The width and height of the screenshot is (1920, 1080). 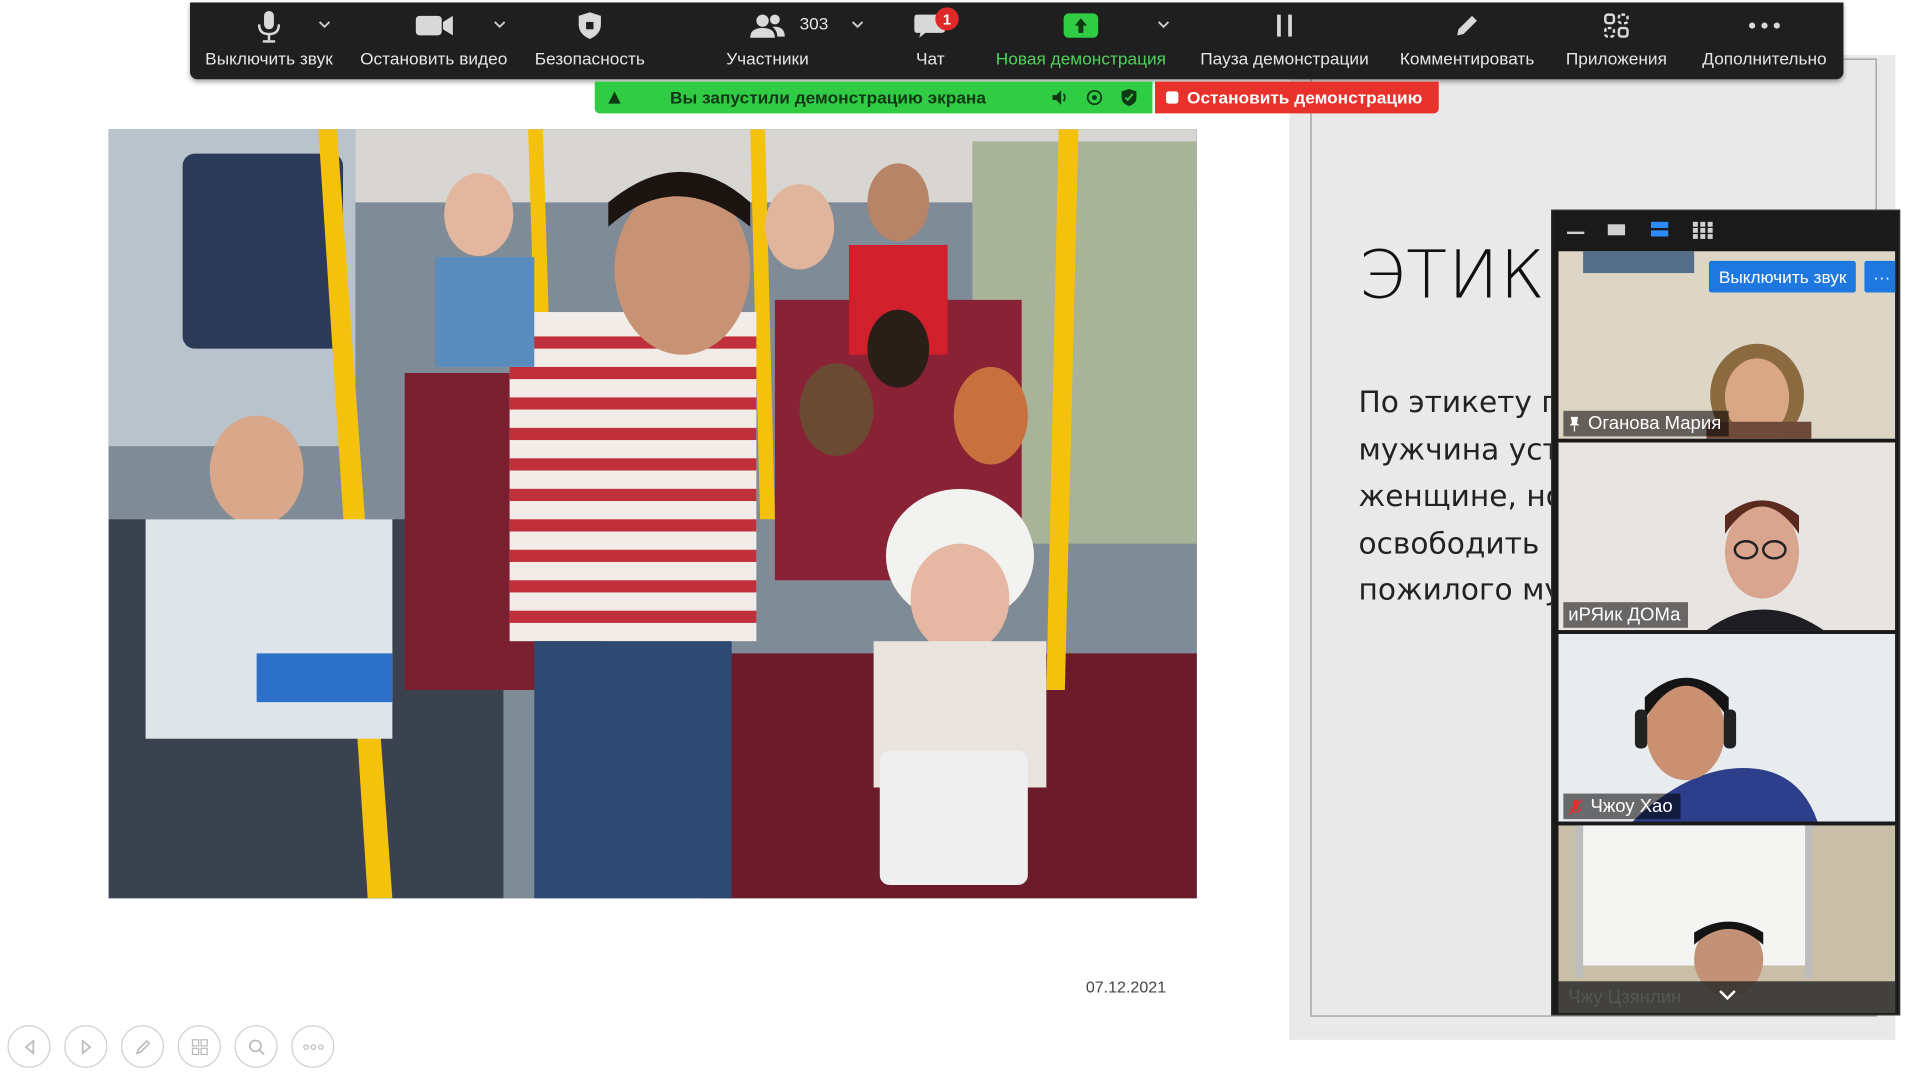 What do you see at coordinates (1616, 58) in the screenshot?
I see `apps-label: Приложения` at bounding box center [1616, 58].